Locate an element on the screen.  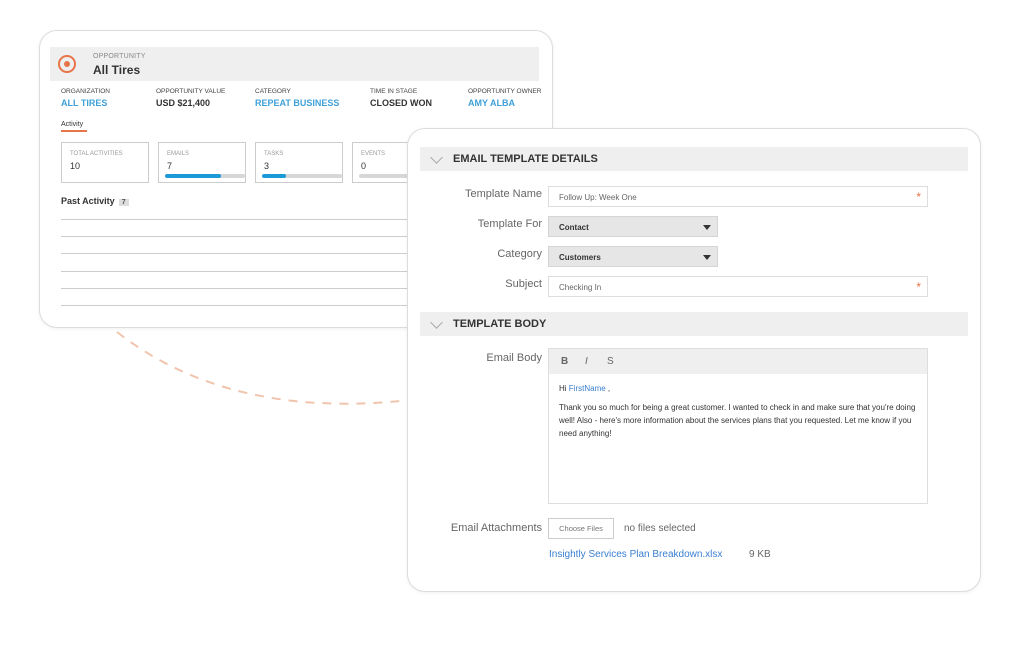
greeting-suffix: , is located at coordinates (609, 388).